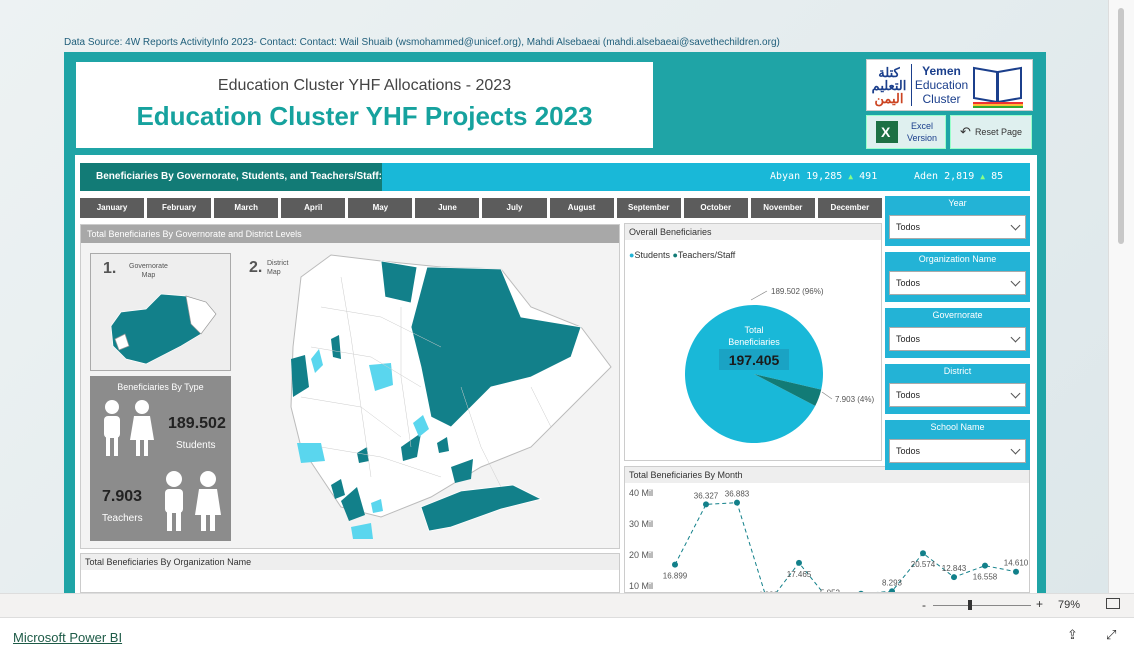  I want to click on month-button: April, so click(313, 208).